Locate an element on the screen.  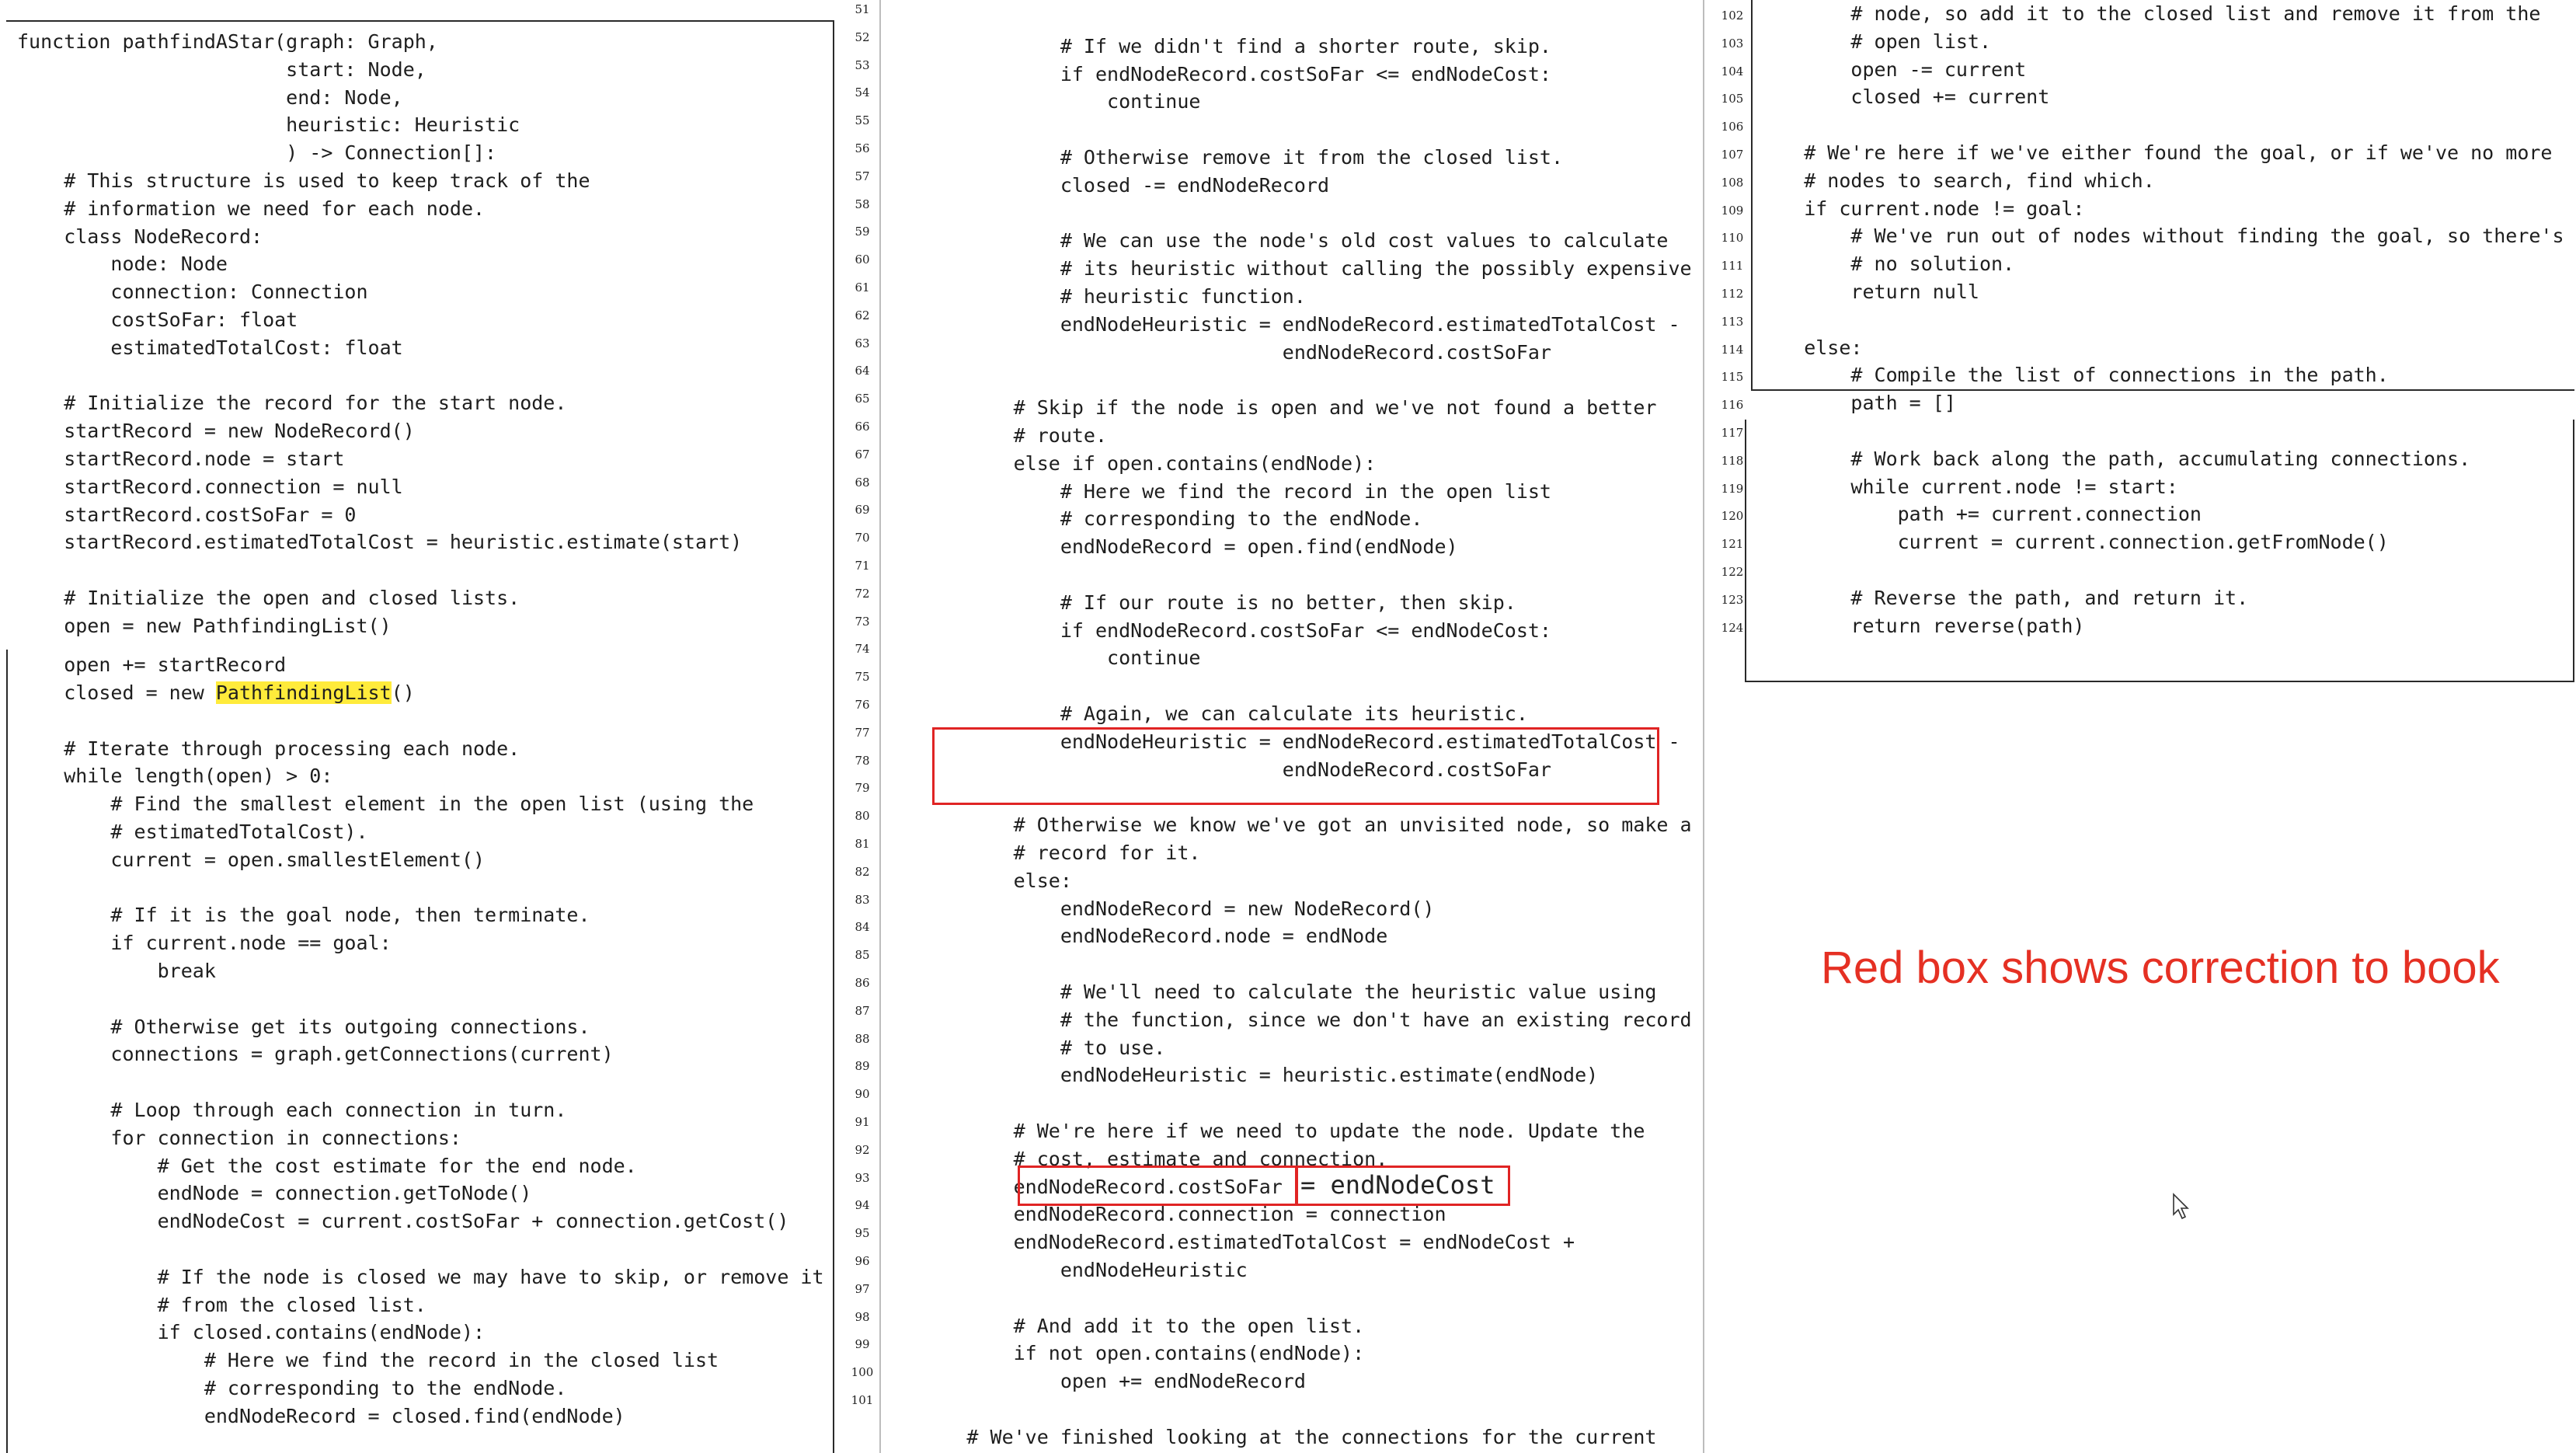
line-number: 121 is located at coordinates (1732, 544).